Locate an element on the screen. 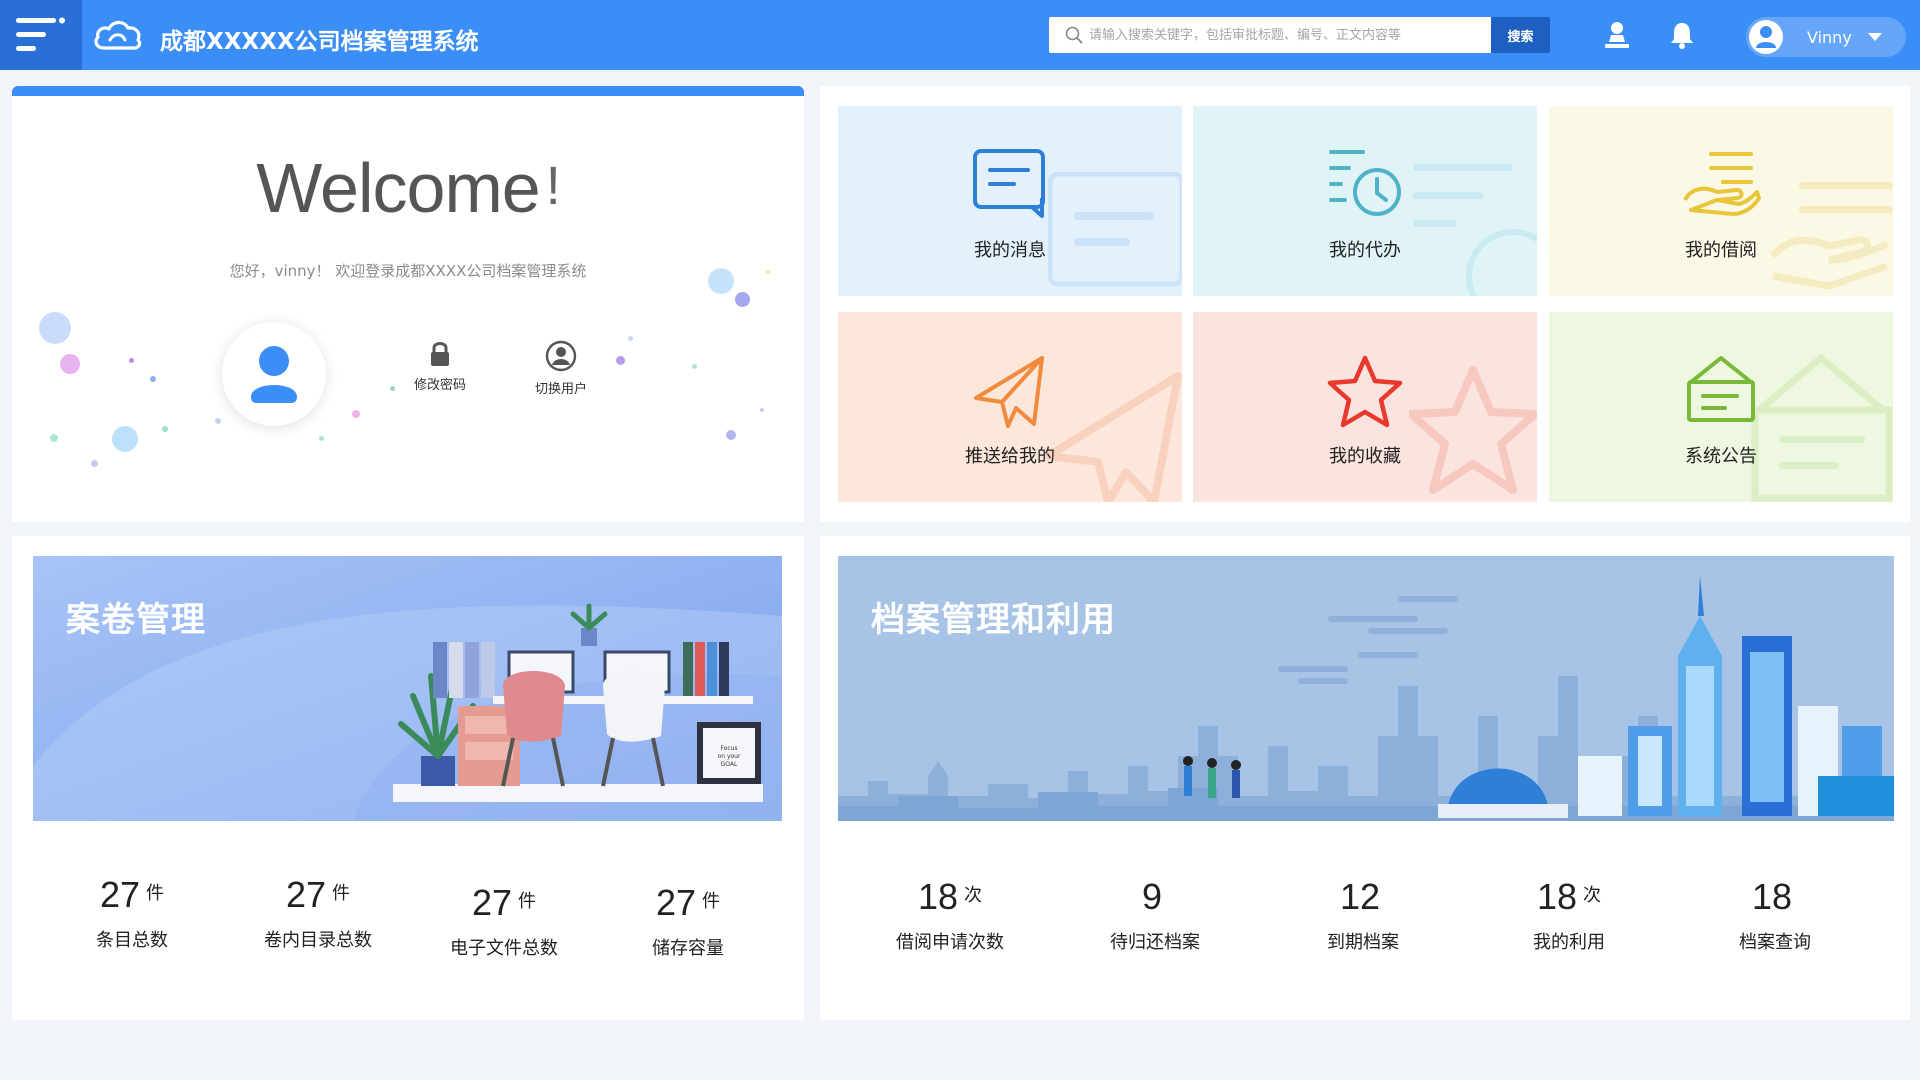  user-menu: Vinny is located at coordinates (1826, 37).